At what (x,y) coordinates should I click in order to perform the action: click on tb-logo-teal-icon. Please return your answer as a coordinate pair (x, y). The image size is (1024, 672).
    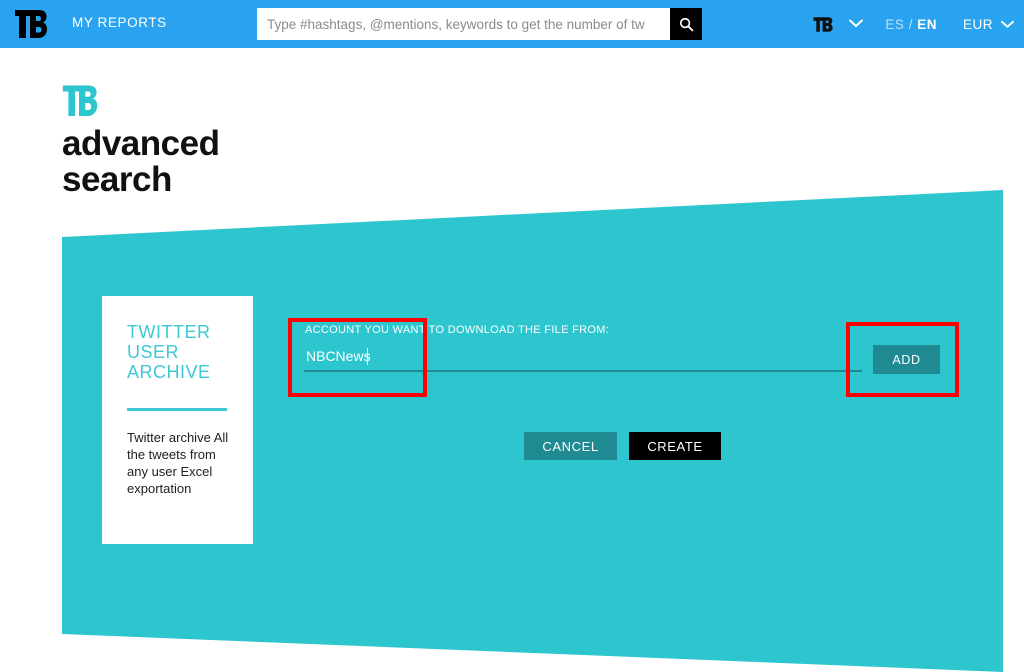
    Looking at the image, I should click on (80, 101).